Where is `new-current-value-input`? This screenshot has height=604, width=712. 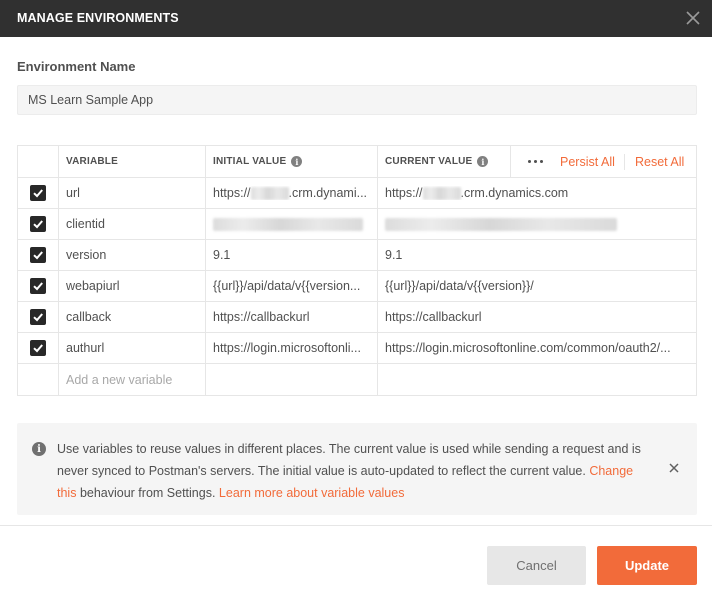
new-current-value-input is located at coordinates (538, 379).